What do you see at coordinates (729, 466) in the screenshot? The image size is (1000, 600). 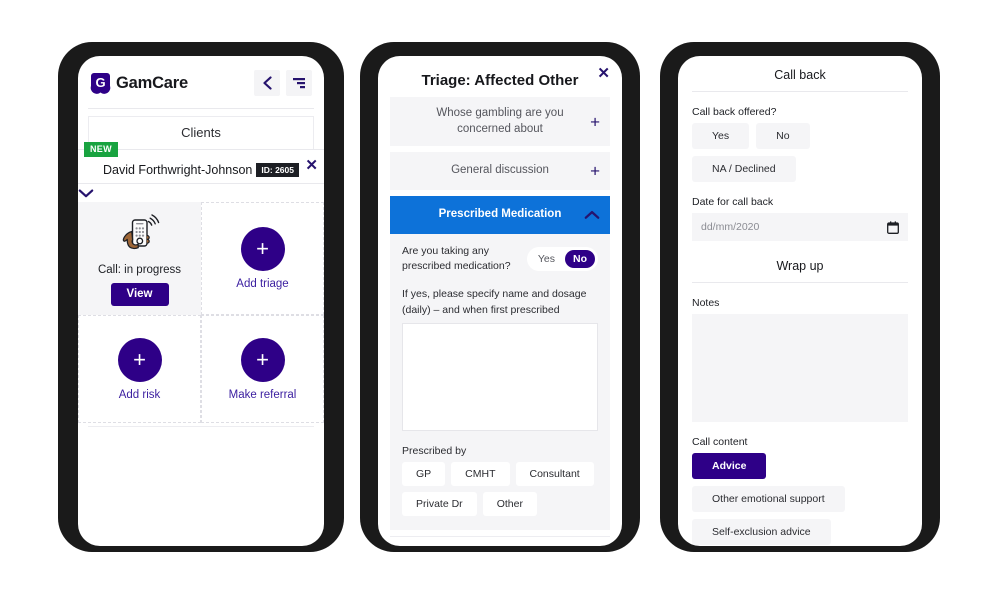 I see `chip-advice: Advice` at bounding box center [729, 466].